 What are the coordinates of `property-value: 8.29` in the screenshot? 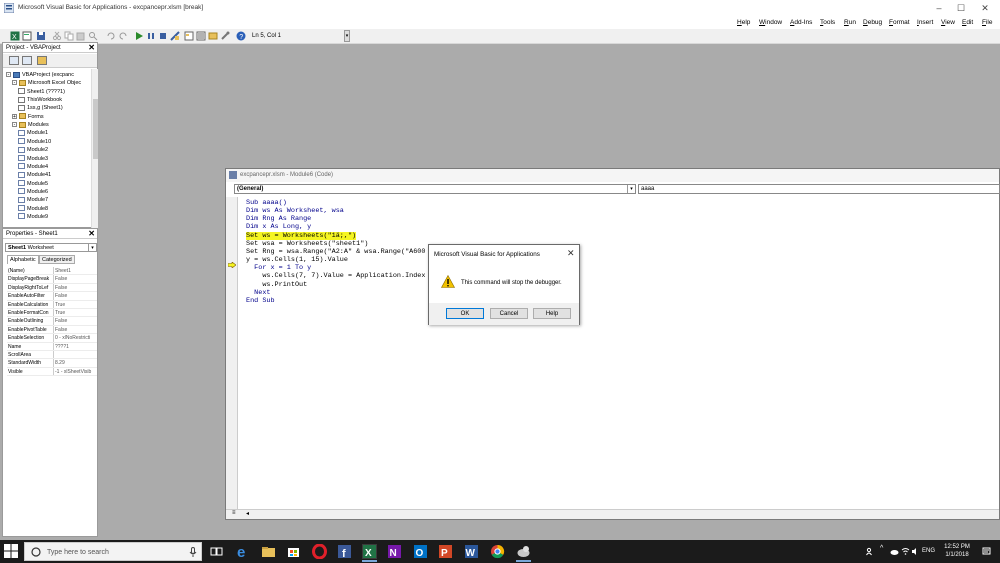 It's located at (76, 362).